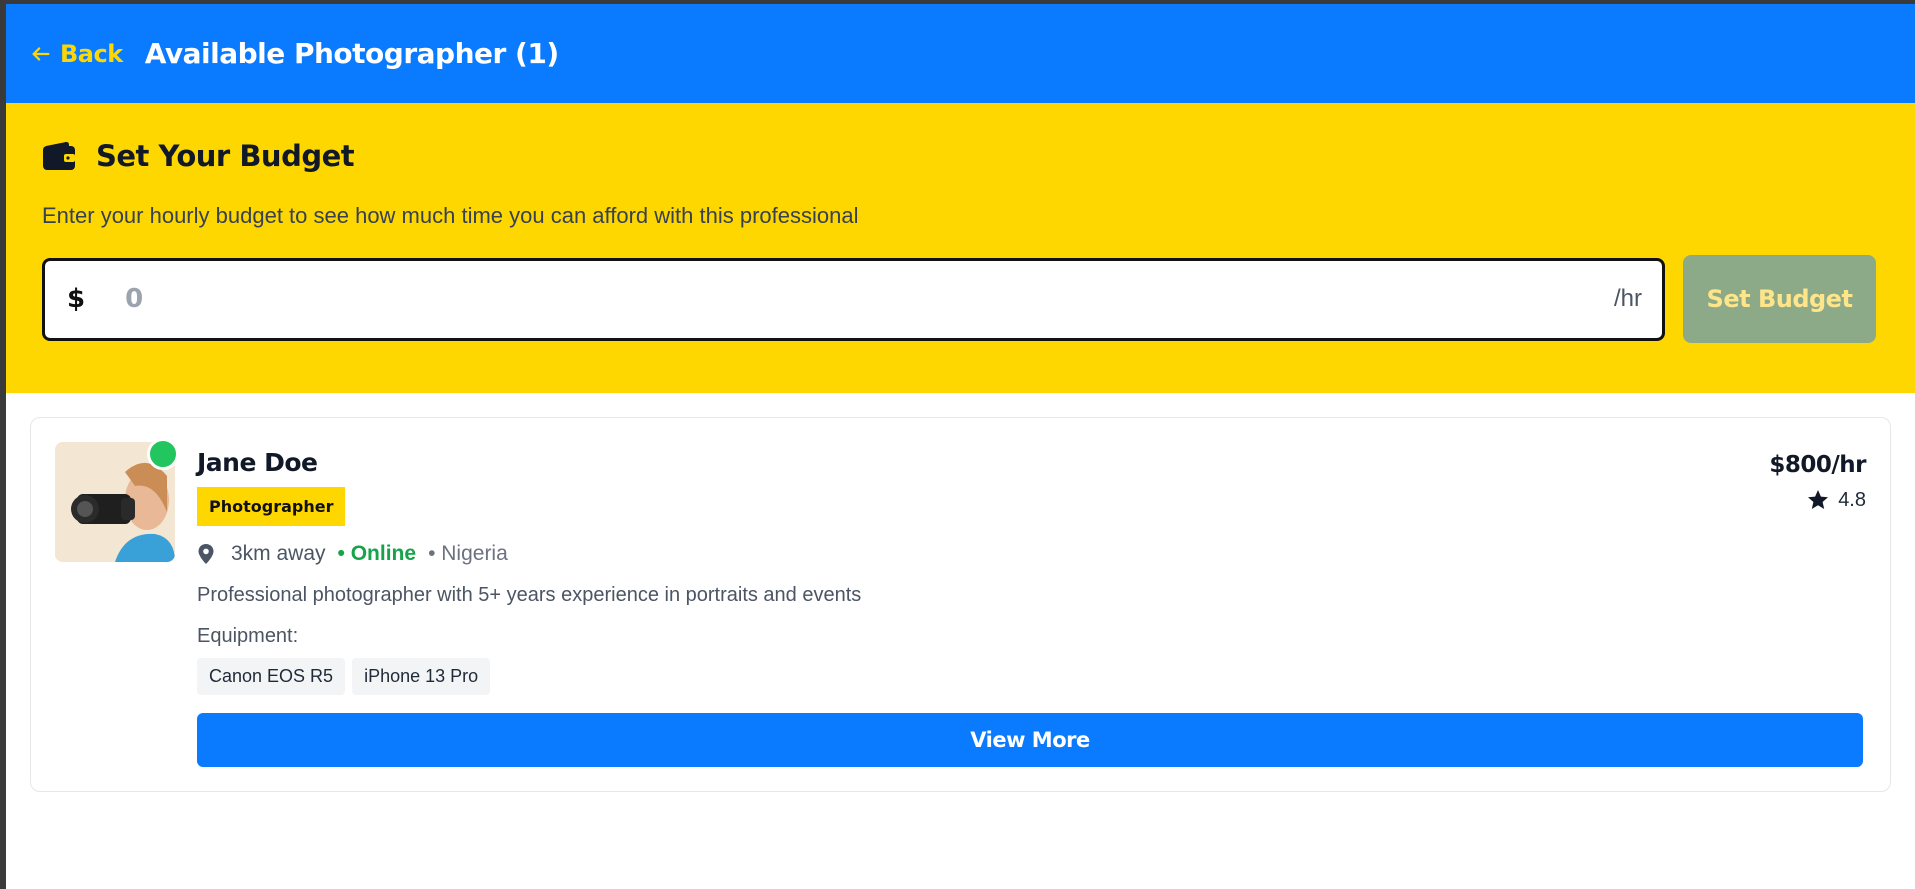 The height and width of the screenshot is (889, 1915). I want to click on budget-header: Set Your Budget, so click(963, 156).